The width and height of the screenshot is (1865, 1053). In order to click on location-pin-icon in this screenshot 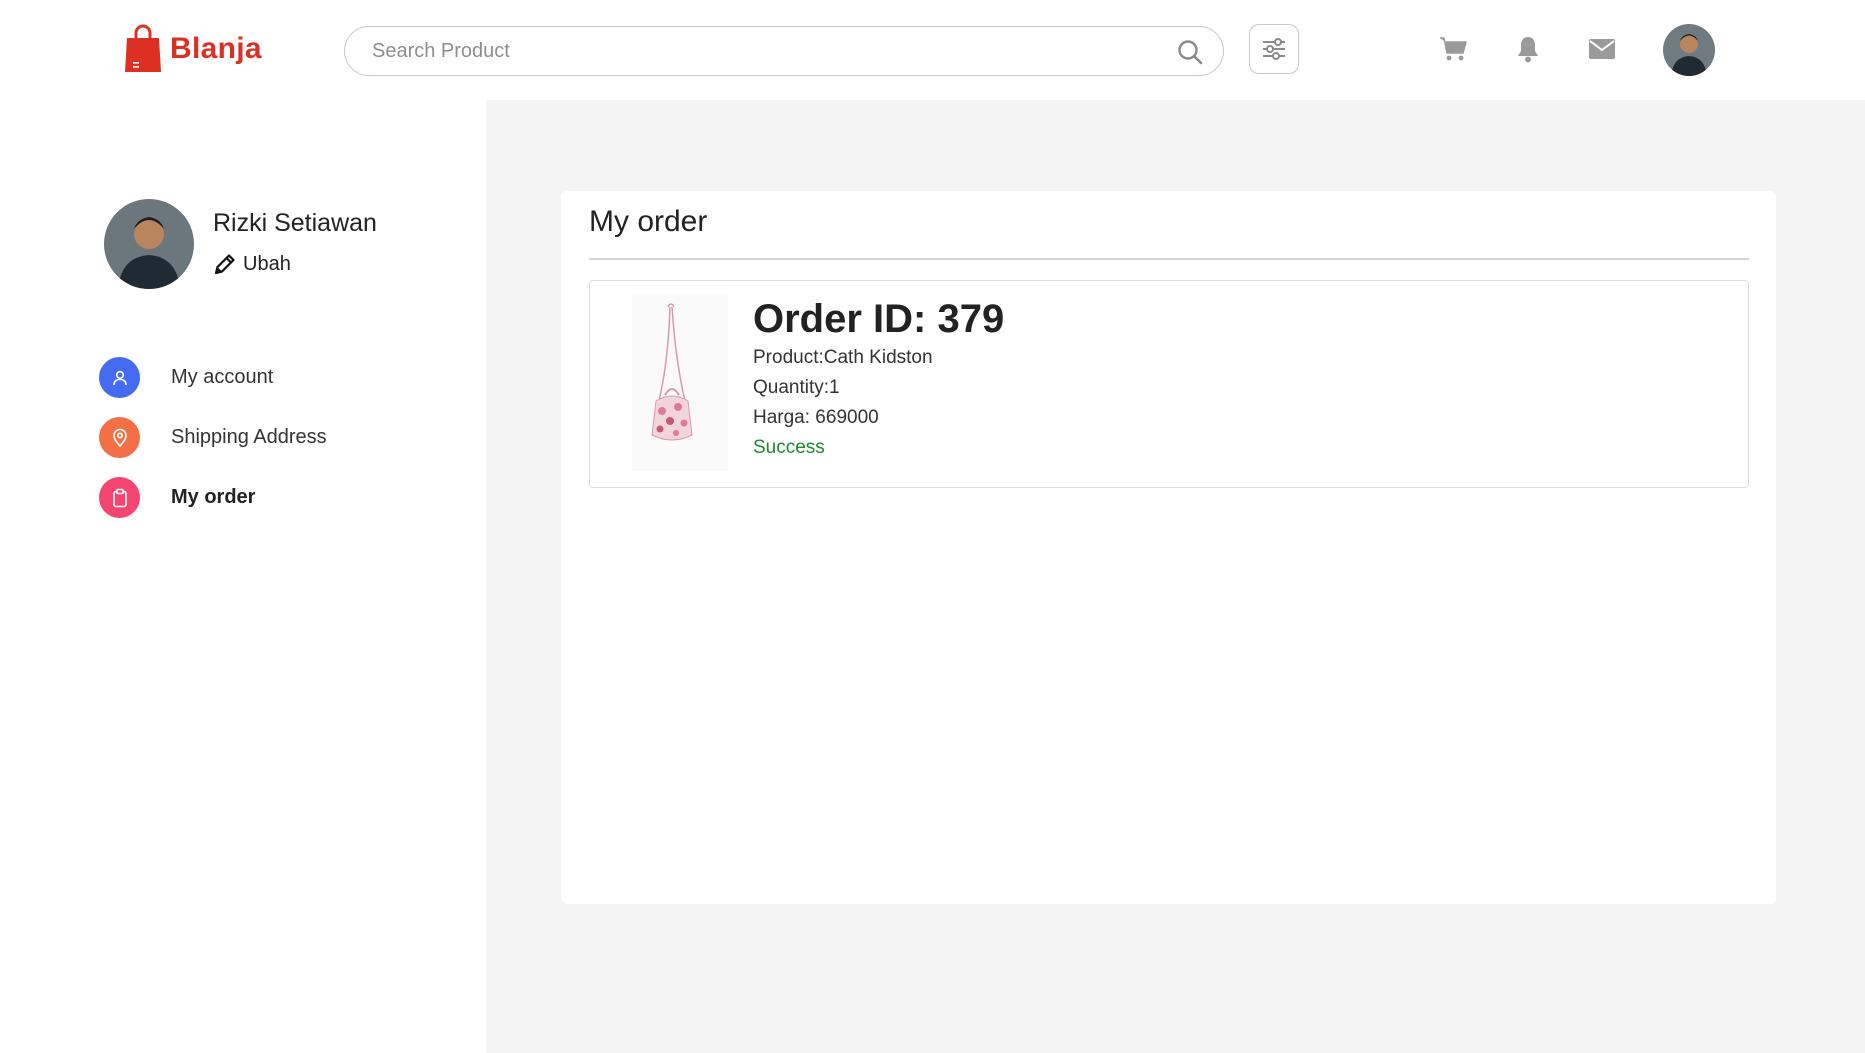, I will do `click(119, 437)`.